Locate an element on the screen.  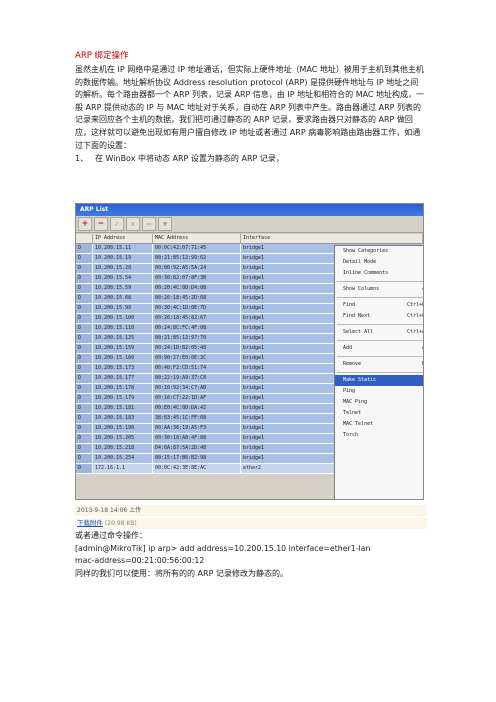
menu-item-label: Torch is located at coordinates (351, 435).